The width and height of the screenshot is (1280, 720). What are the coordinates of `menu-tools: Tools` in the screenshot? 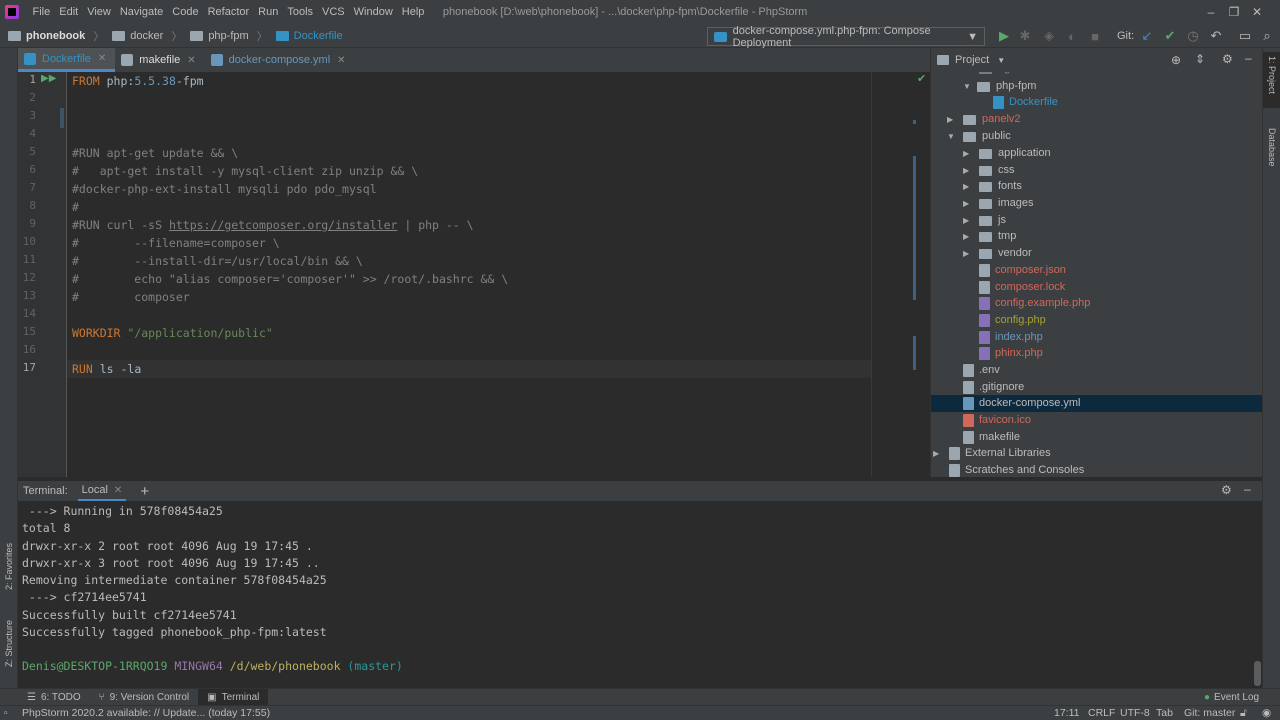 It's located at (300, 12).